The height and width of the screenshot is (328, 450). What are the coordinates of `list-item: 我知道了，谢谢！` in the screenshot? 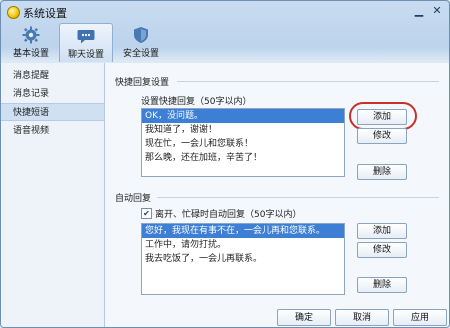 It's located at (243, 130).